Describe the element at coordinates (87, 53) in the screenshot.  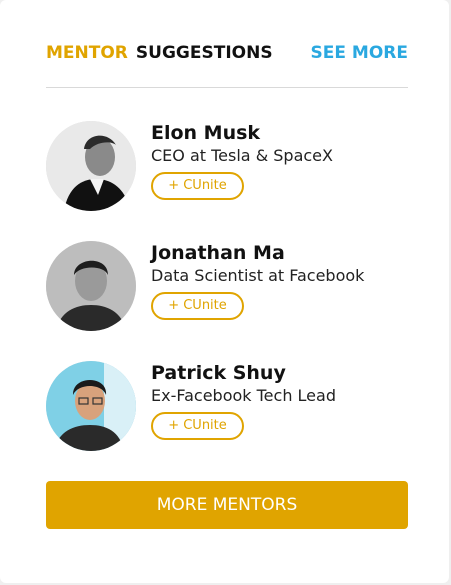
I see `header-title-mentor: MENTOR` at that location.